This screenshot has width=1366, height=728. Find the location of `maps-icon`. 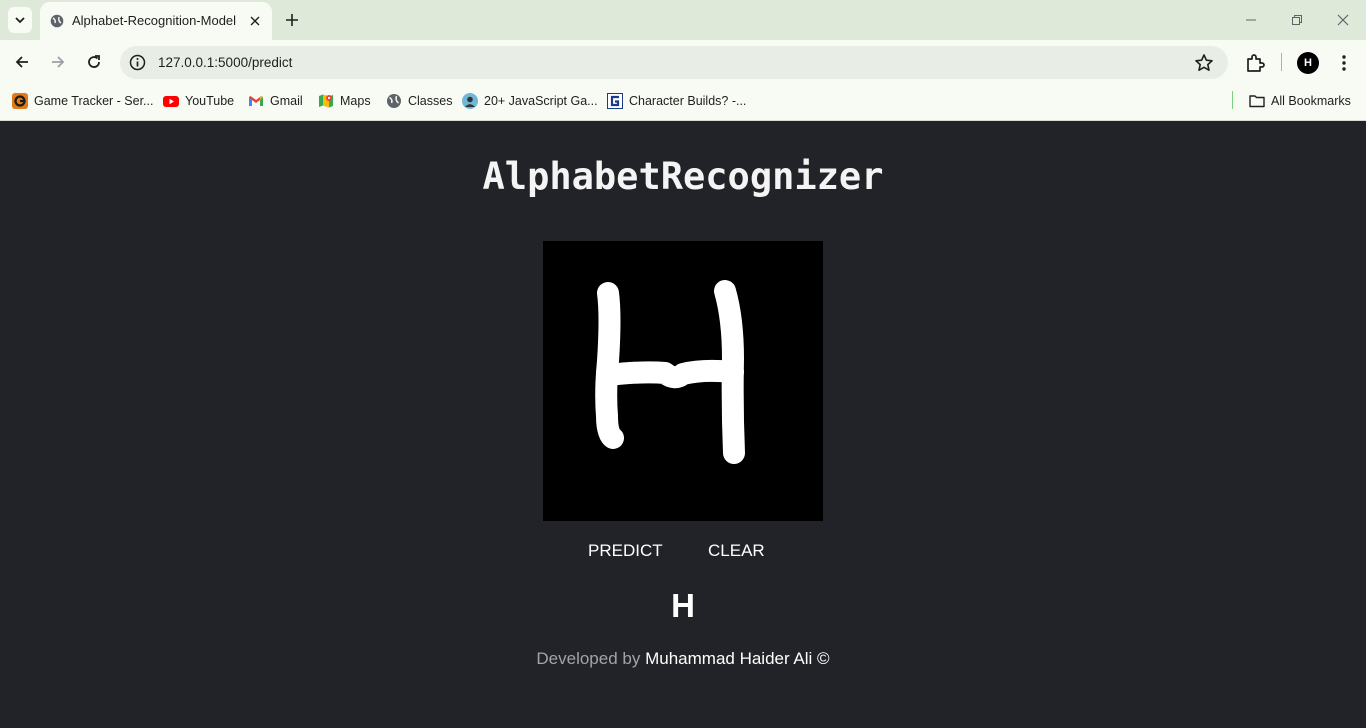

maps-icon is located at coordinates (326, 101).